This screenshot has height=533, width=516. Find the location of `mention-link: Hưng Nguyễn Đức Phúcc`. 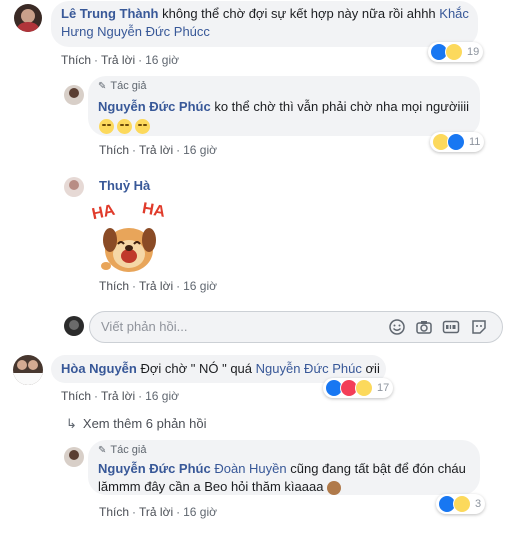

mention-link: Hưng Nguyễn Đức Phúcc is located at coordinates (135, 31).